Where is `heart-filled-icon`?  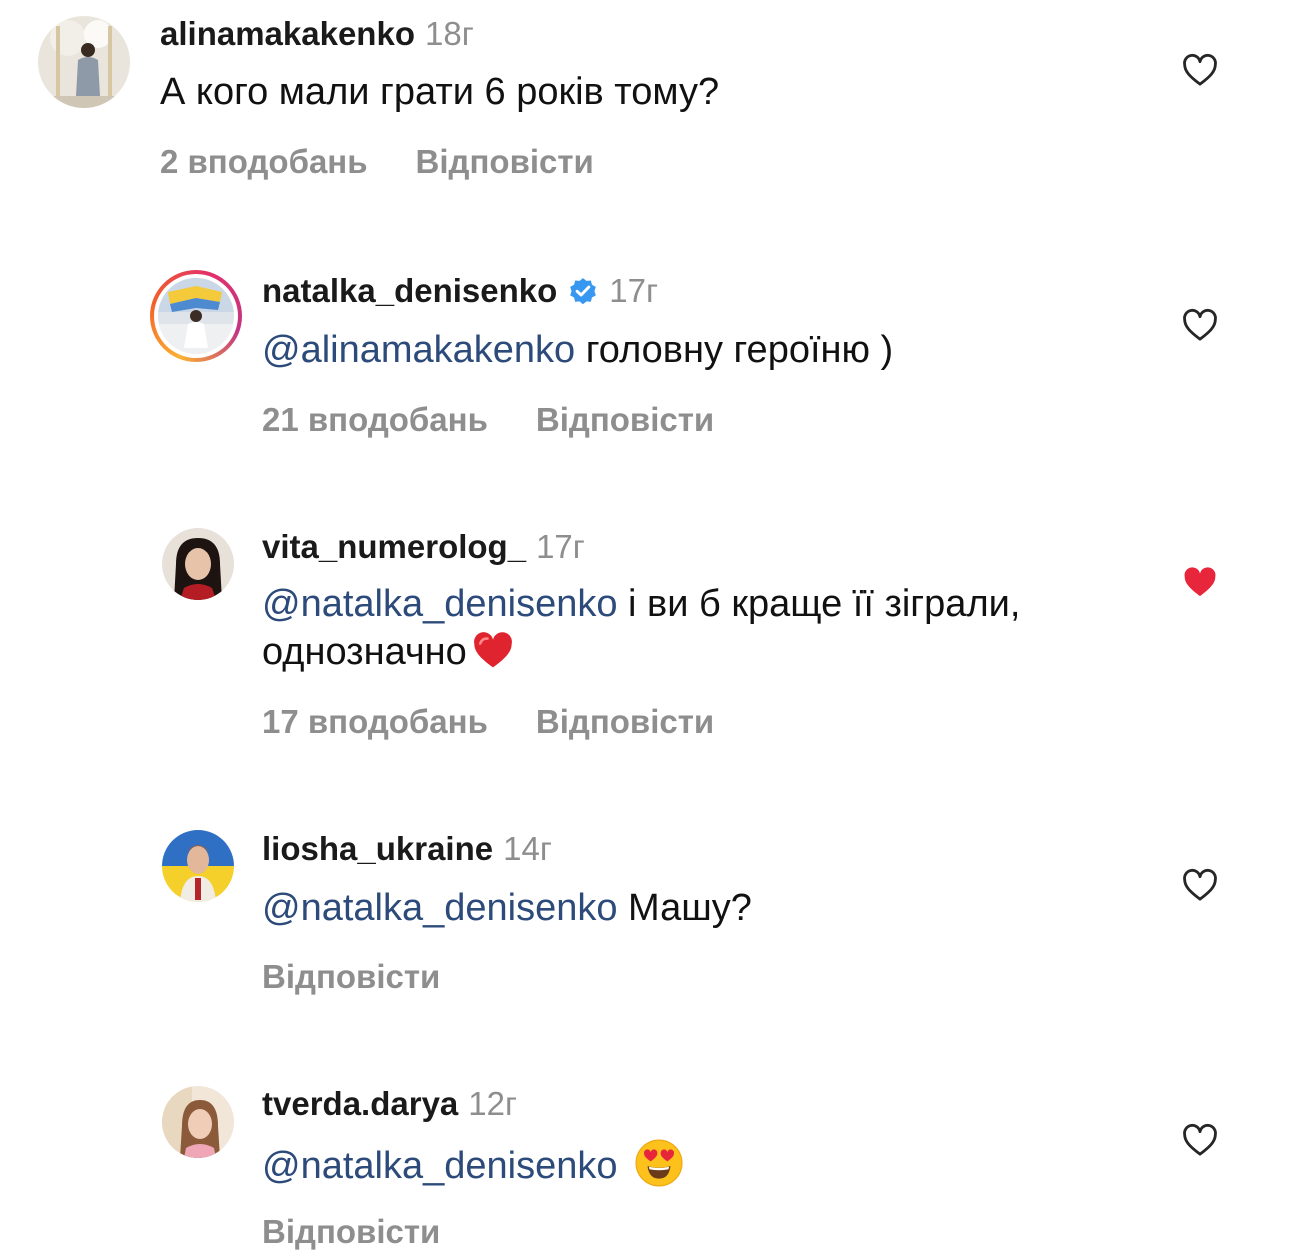 heart-filled-icon is located at coordinates (1200, 582).